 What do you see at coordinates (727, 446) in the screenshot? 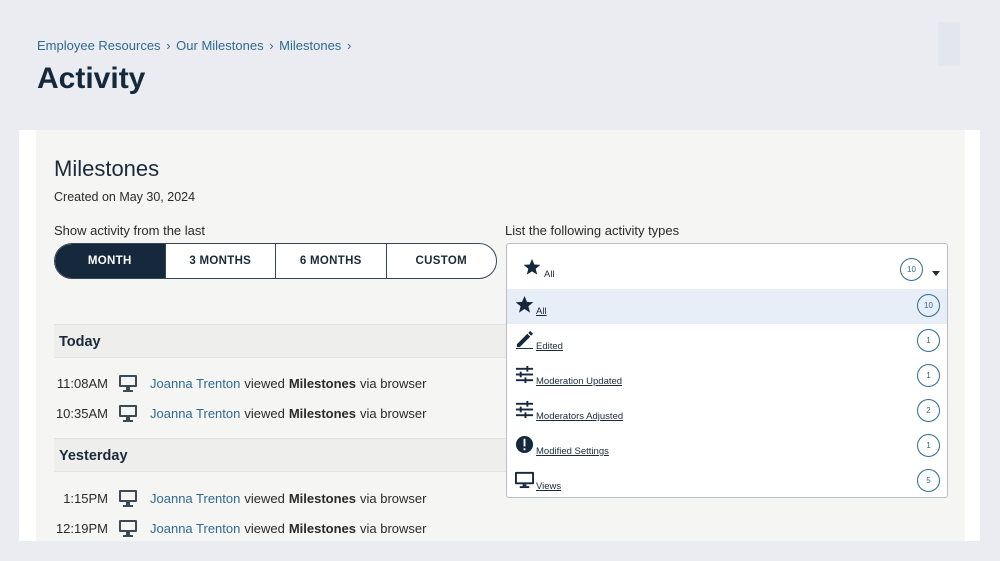
I see `activity-type-option-modified-settings: Modified Settings 1` at bounding box center [727, 446].